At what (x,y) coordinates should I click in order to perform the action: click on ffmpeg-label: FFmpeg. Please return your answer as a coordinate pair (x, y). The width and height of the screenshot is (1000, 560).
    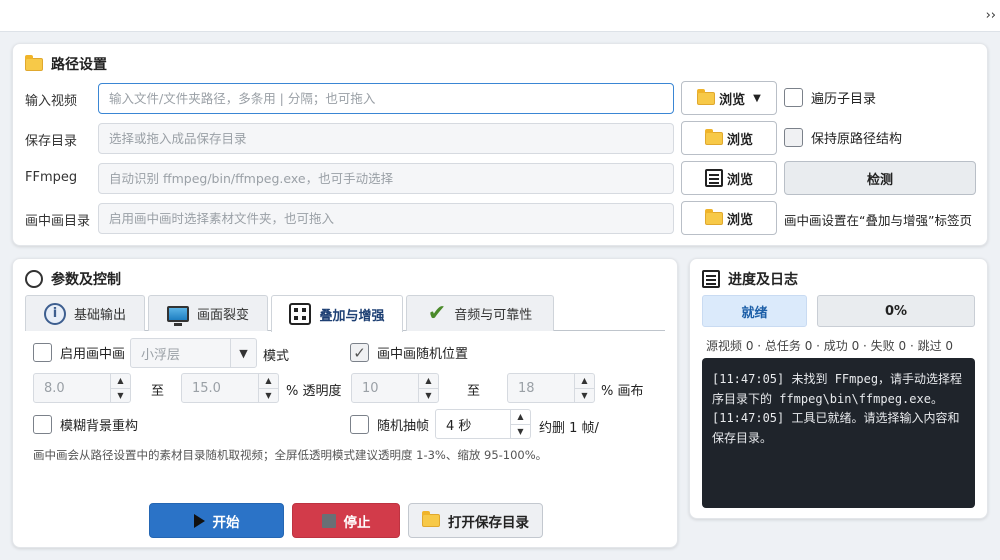
    Looking at the image, I should click on (51, 177).